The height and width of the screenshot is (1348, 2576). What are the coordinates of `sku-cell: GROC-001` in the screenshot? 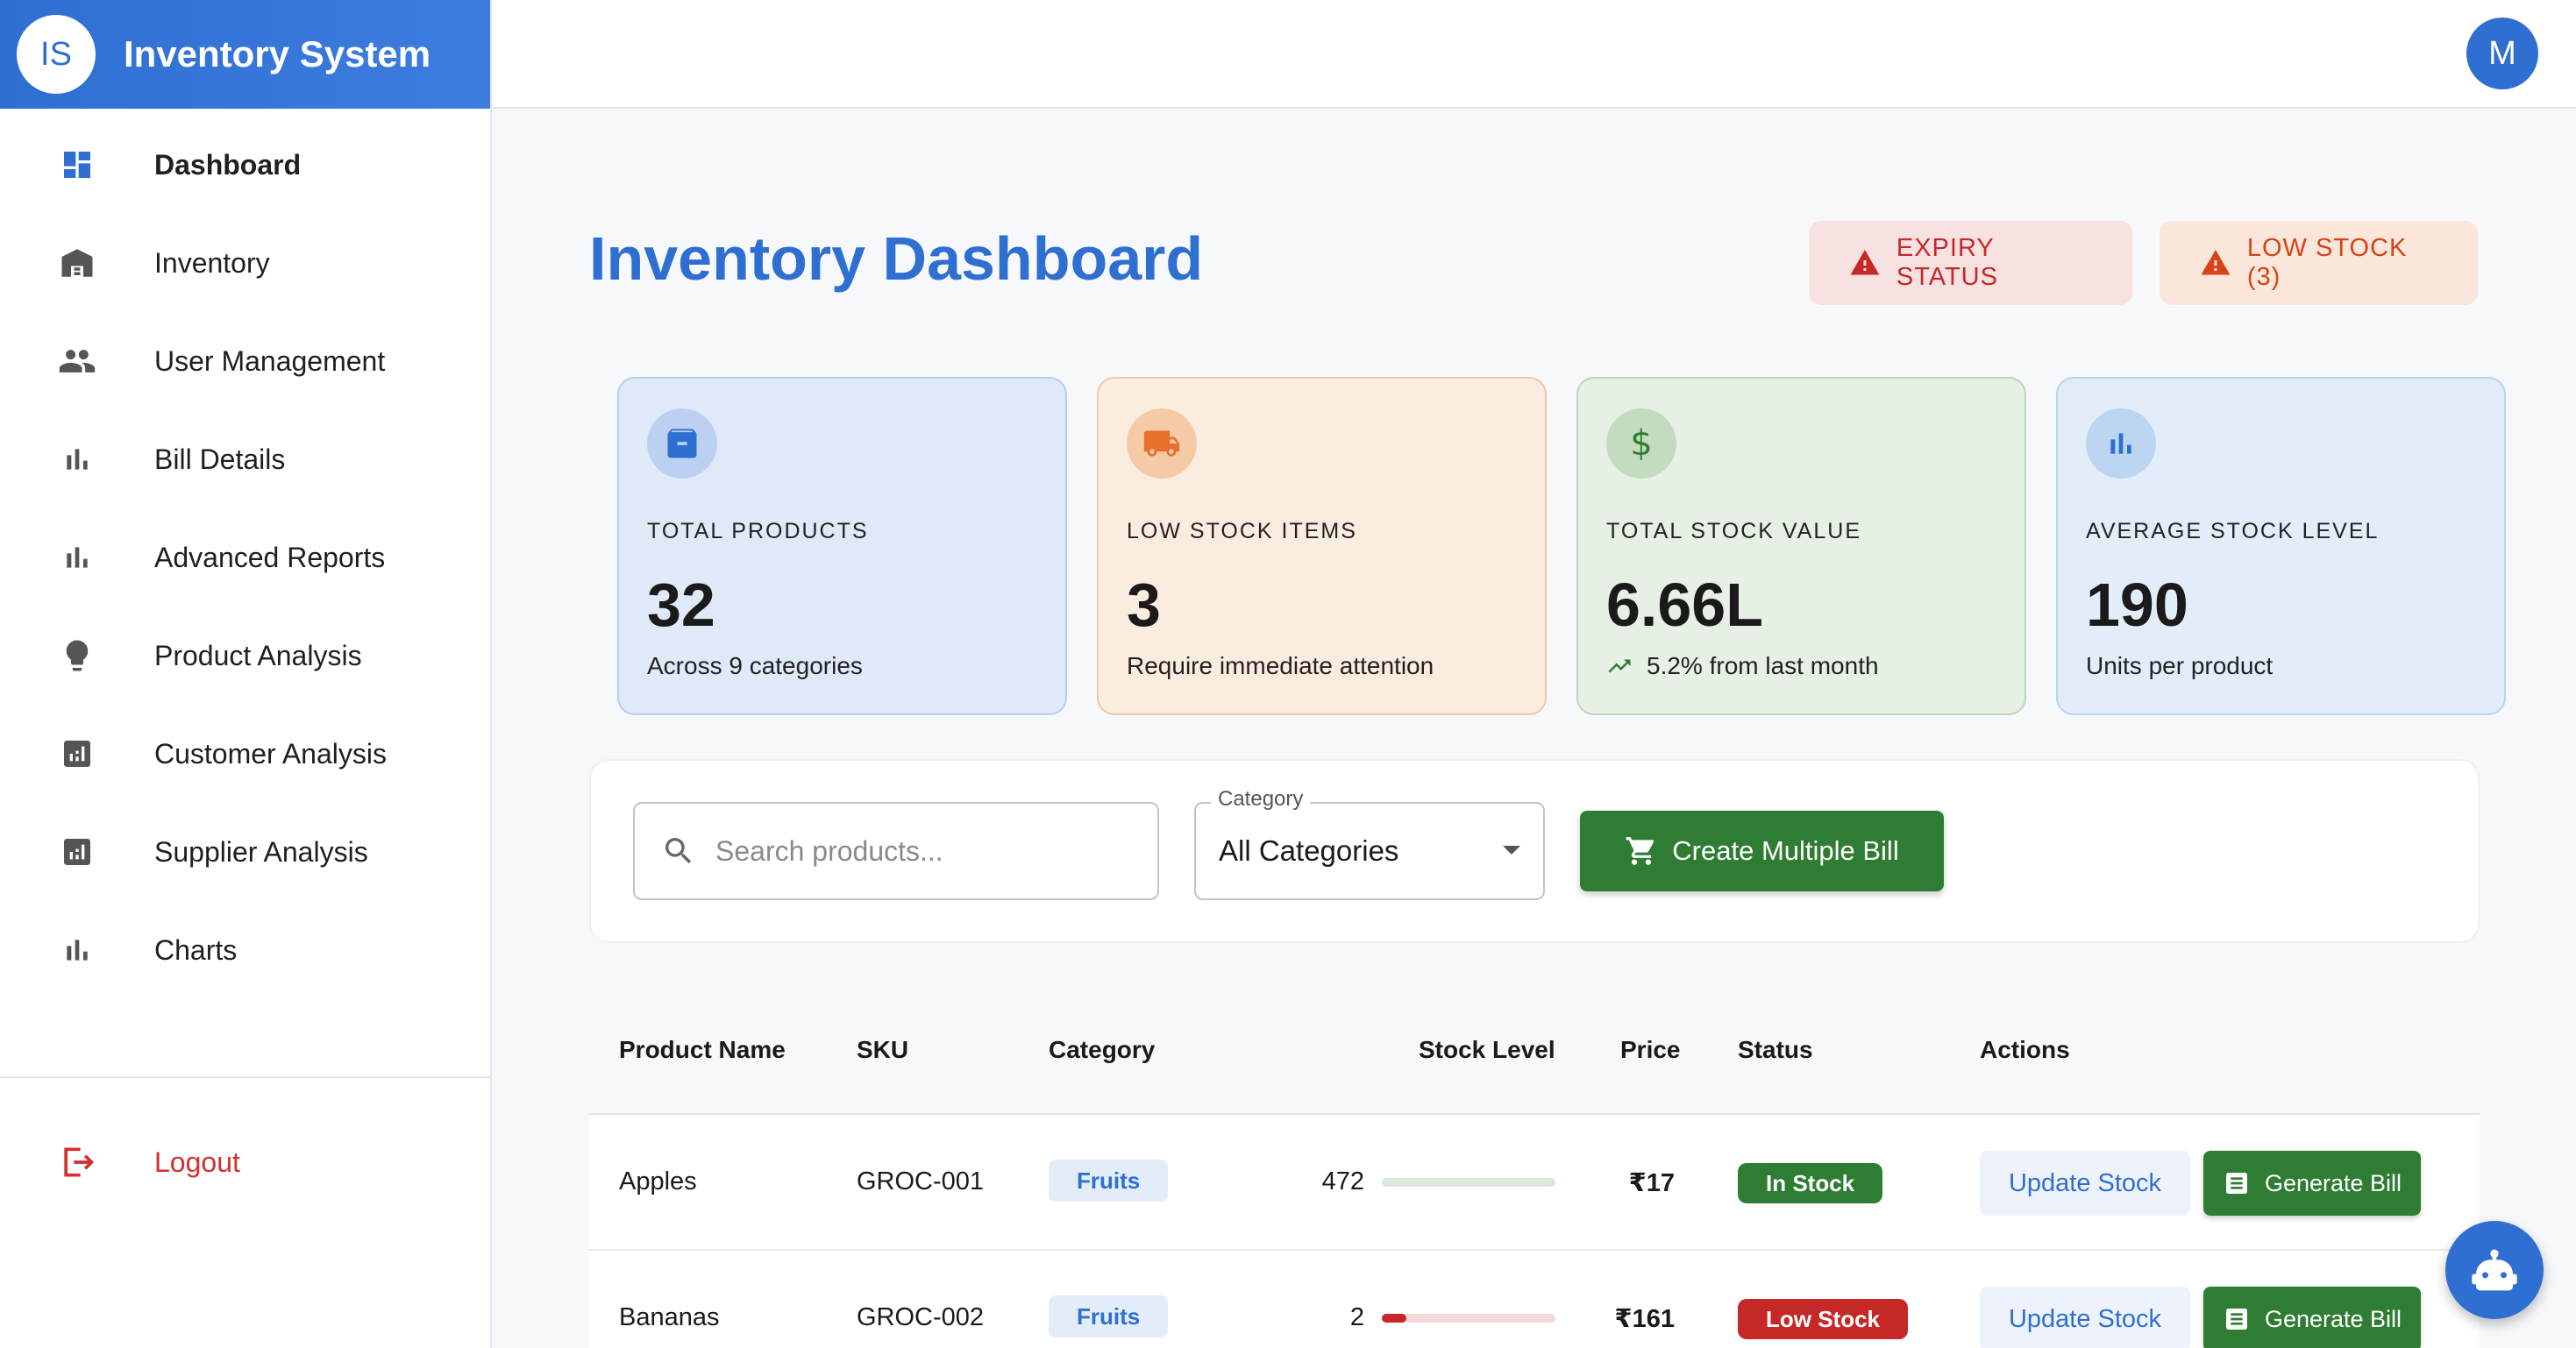 It's located at (921, 1181).